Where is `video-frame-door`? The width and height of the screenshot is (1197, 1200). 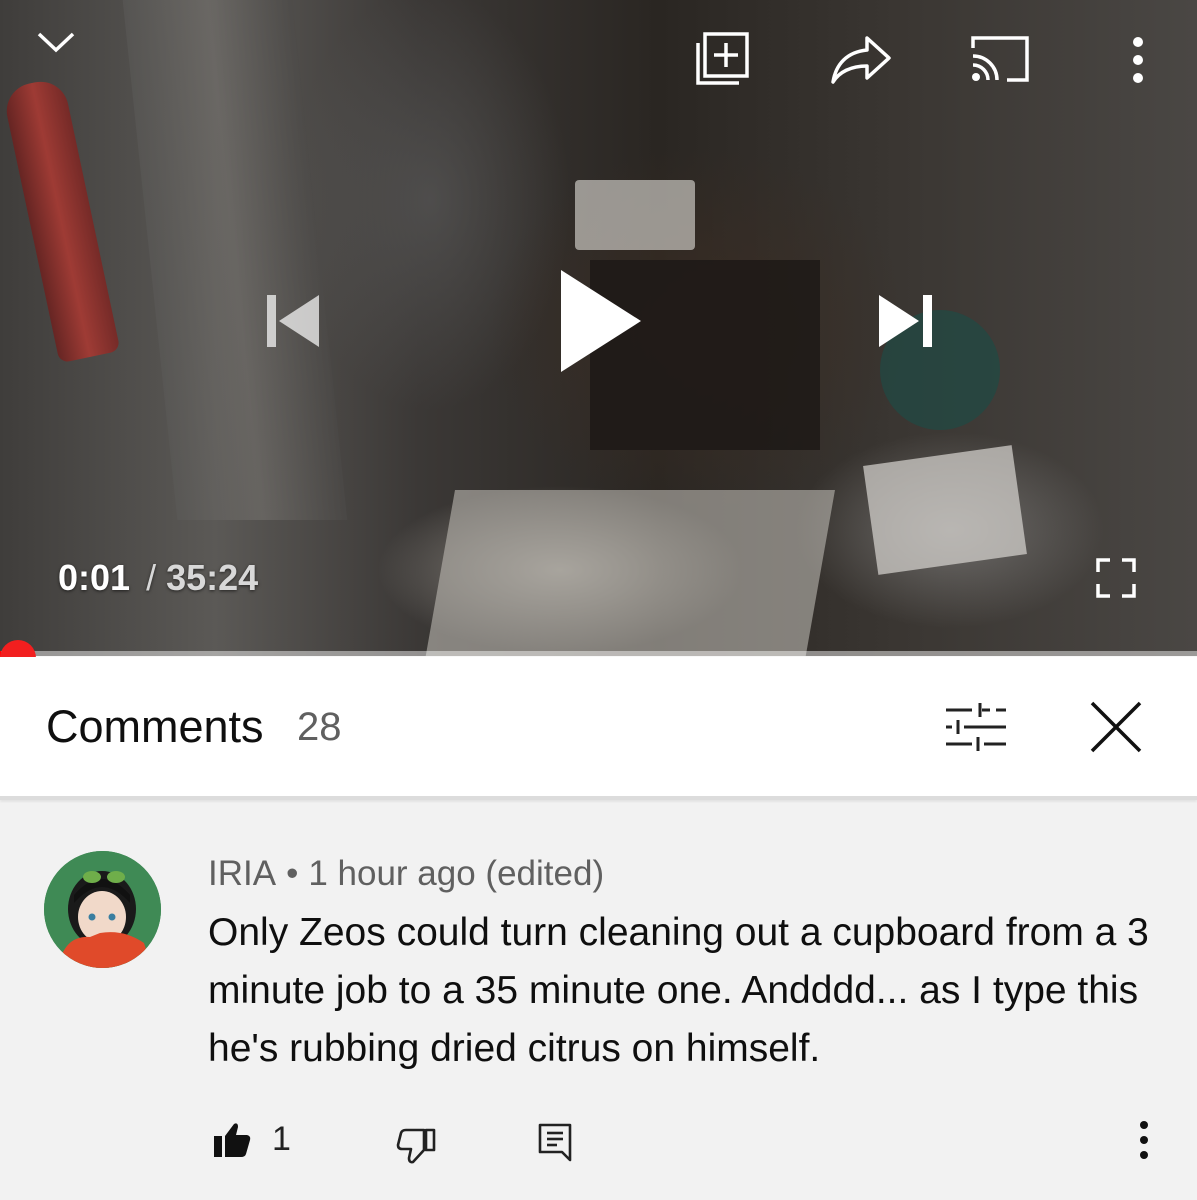
video-frame-door is located at coordinates (235, 260).